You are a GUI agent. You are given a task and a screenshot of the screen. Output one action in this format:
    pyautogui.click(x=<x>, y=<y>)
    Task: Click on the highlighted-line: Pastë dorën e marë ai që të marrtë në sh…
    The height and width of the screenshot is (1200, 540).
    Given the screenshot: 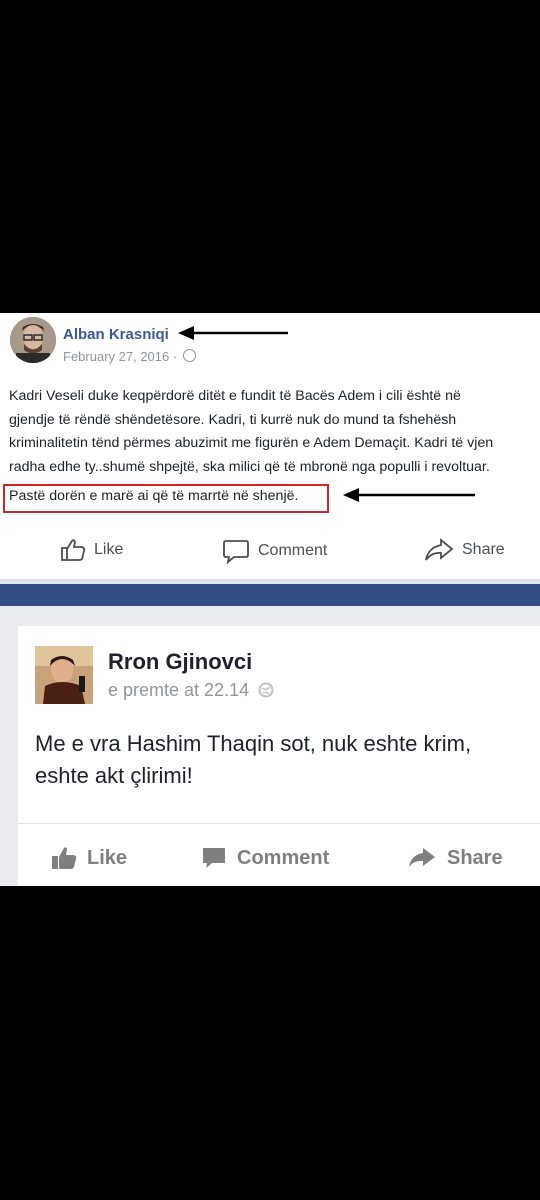 What is the action you would take?
    pyautogui.click(x=154, y=496)
    